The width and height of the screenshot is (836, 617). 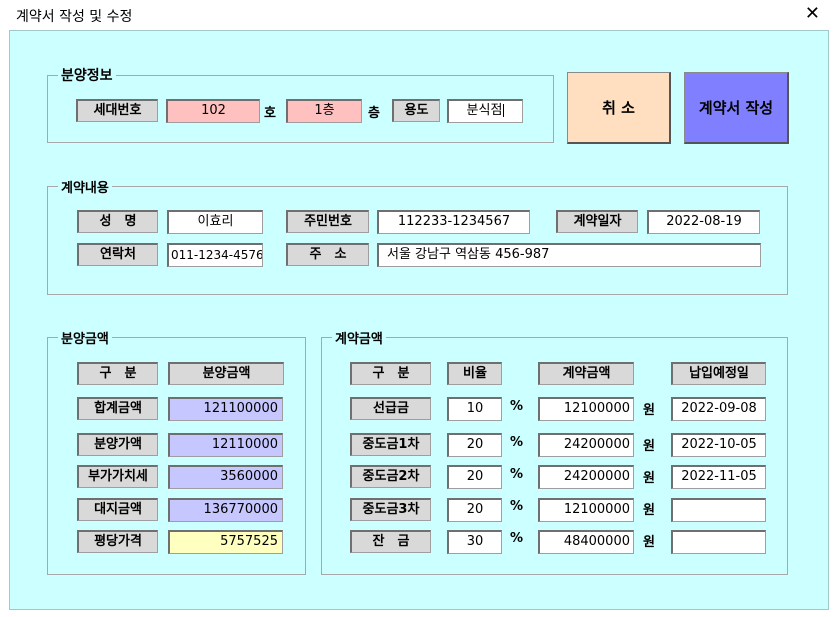 What do you see at coordinates (327, 254) in the screenshot?
I see `address-label: 주 소` at bounding box center [327, 254].